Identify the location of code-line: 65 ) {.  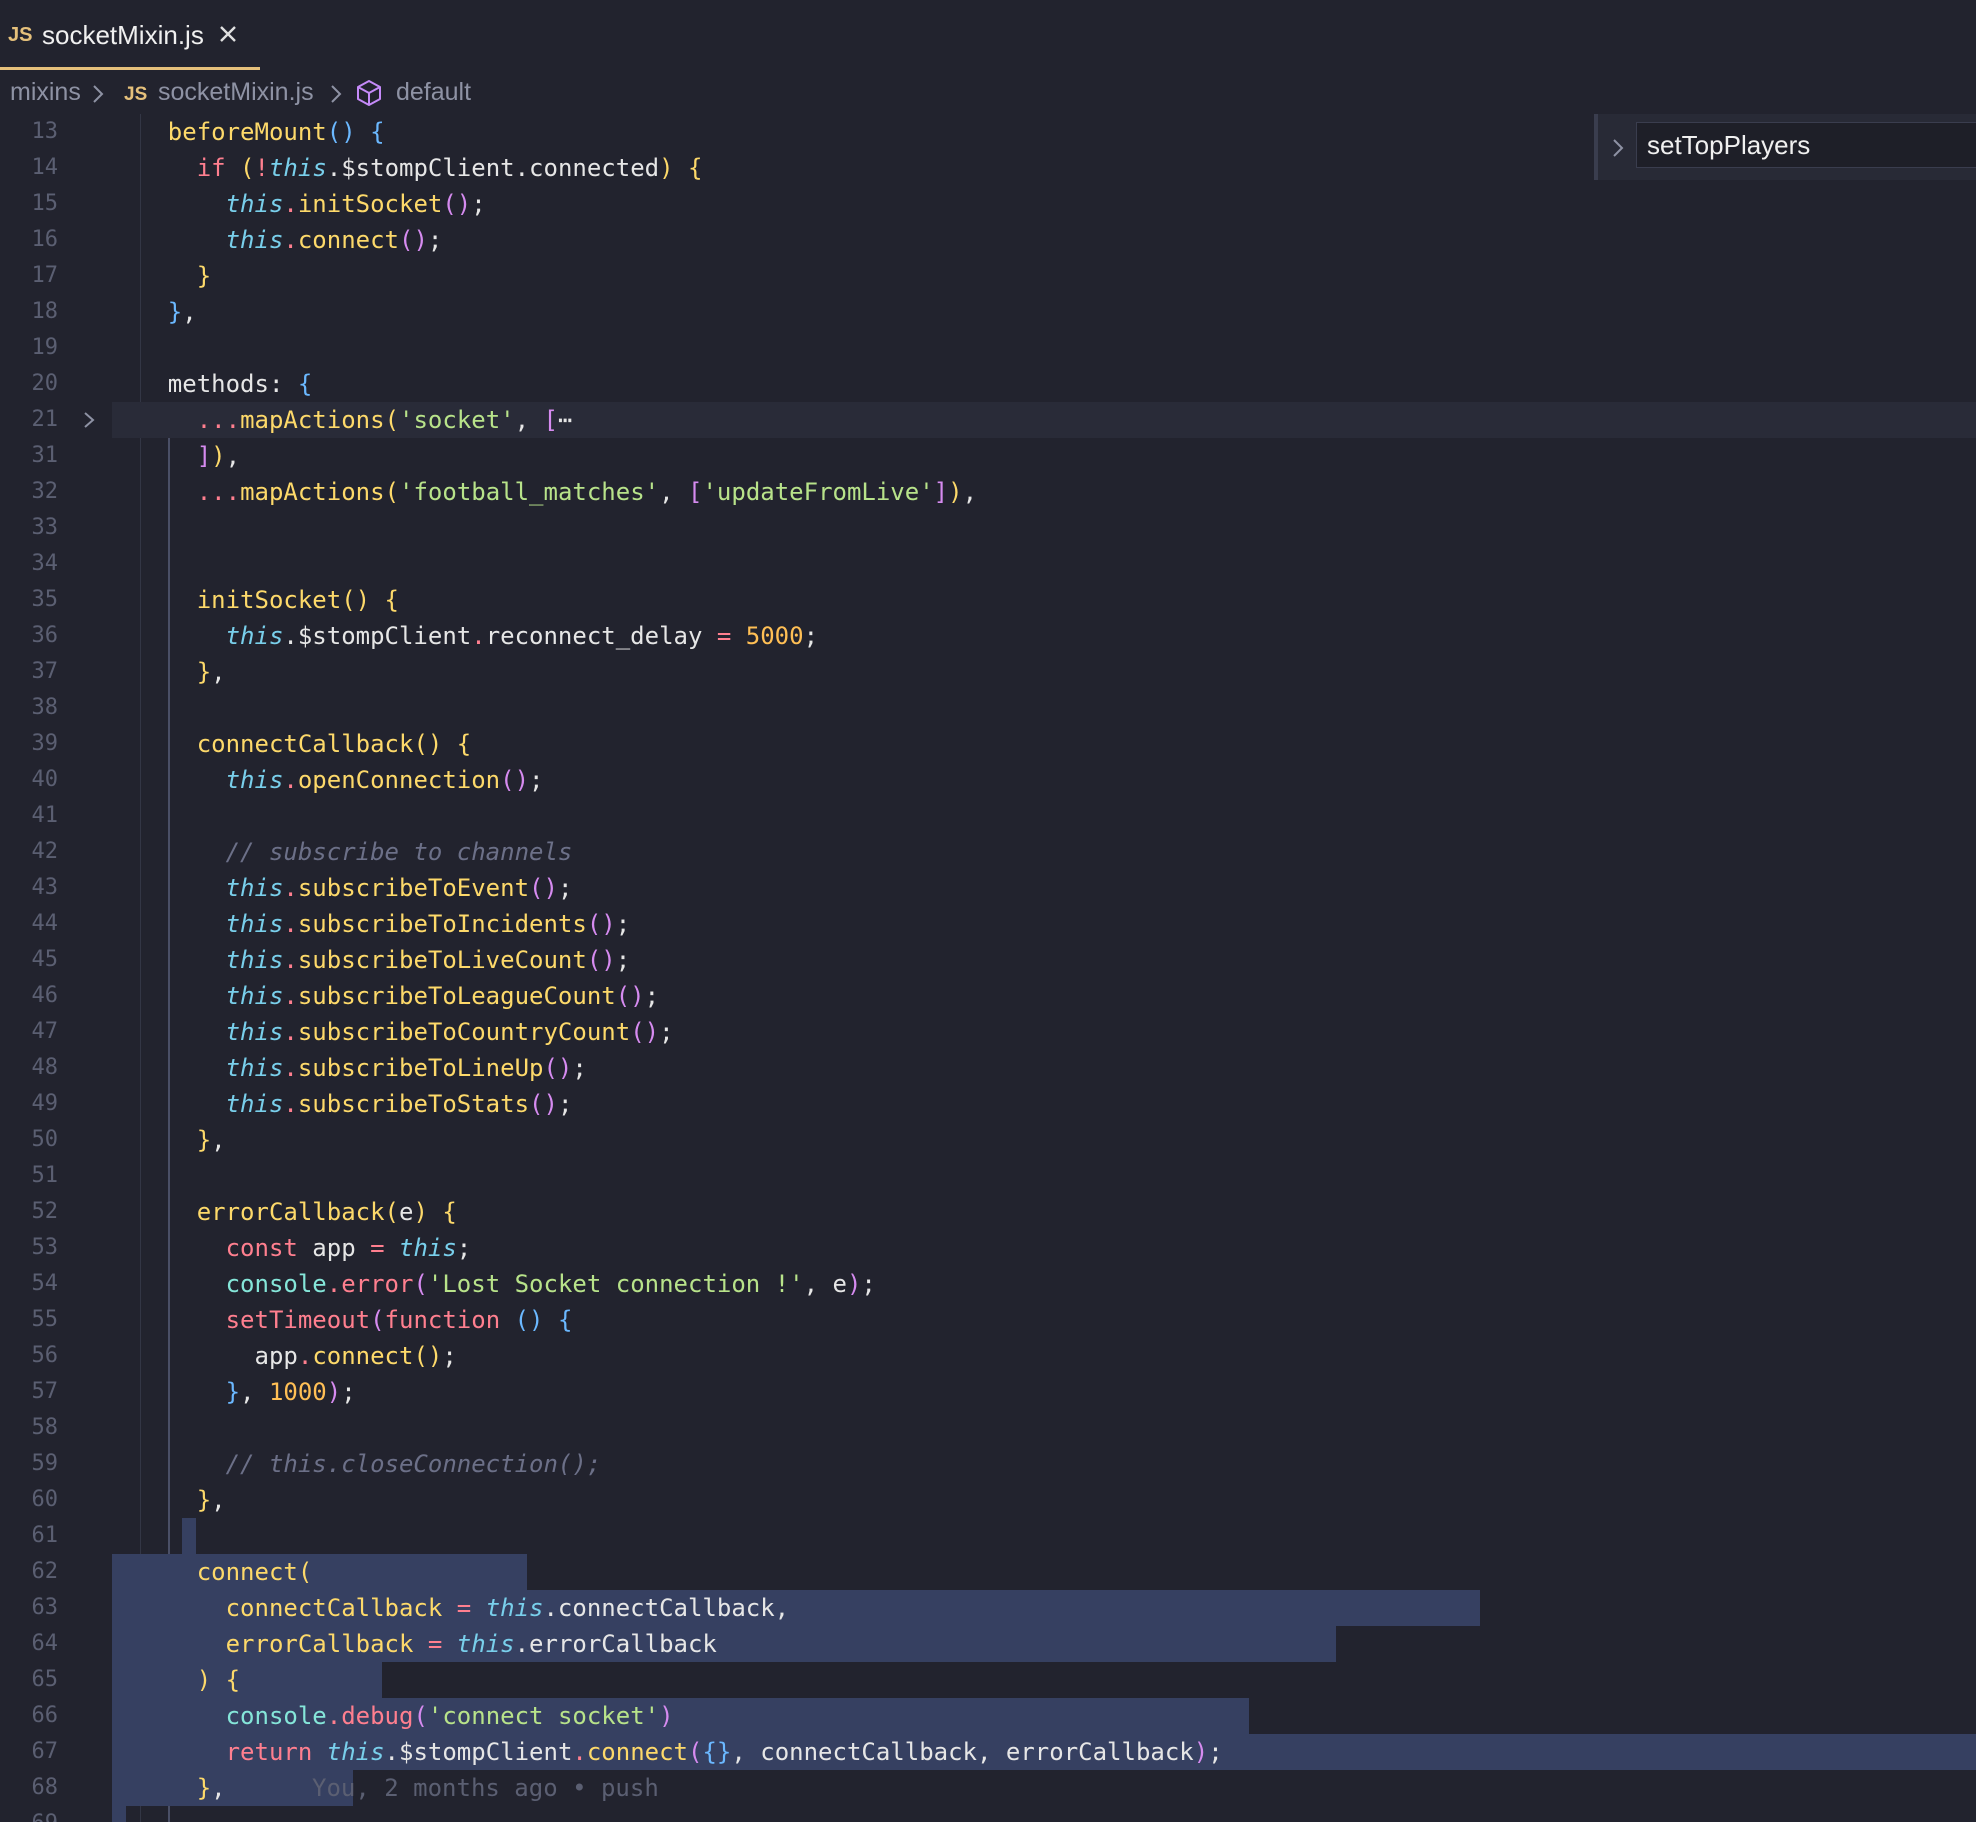
(988, 1680).